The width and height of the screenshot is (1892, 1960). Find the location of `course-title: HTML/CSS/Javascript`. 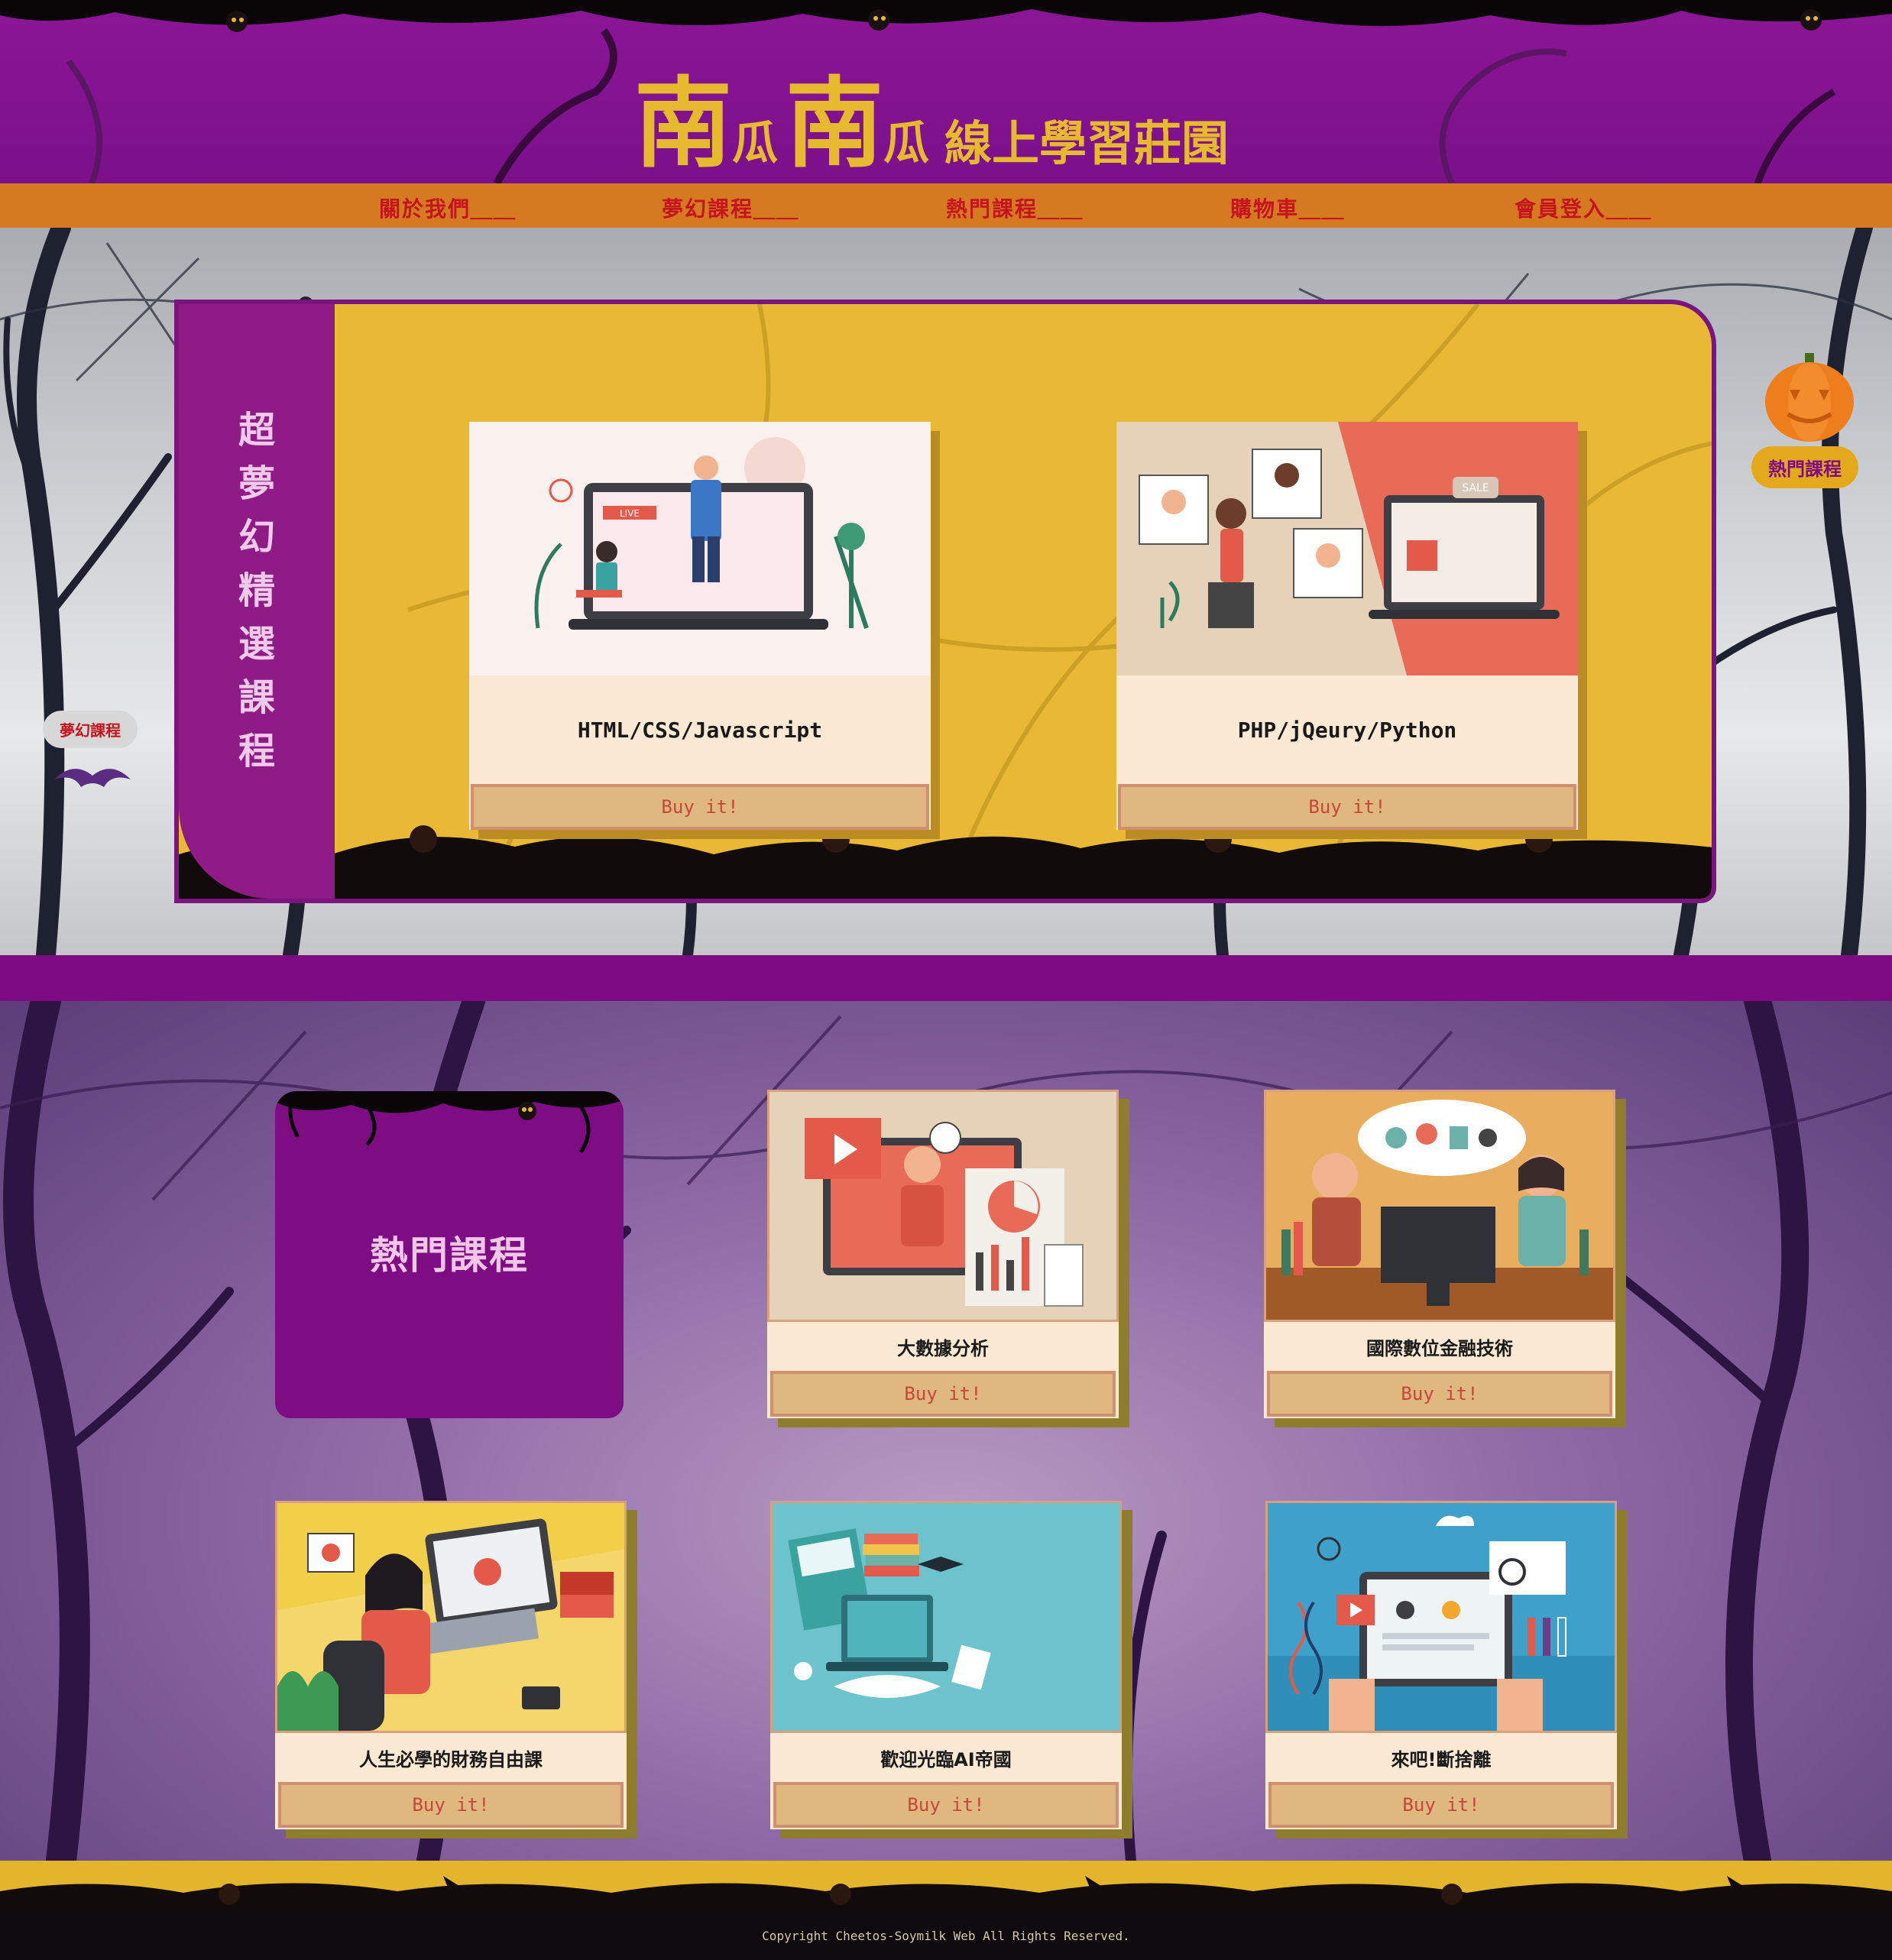

course-title: HTML/CSS/Javascript is located at coordinates (700, 730).